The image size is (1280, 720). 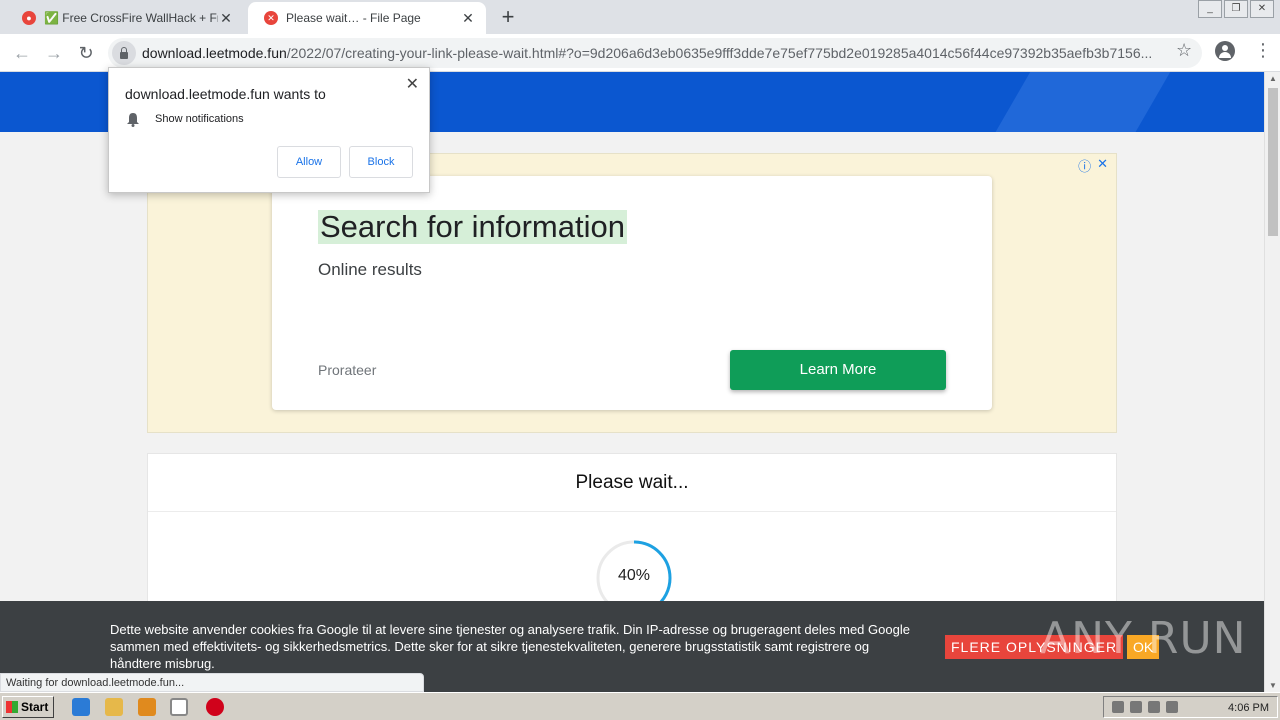 What do you see at coordinates (1080, 102) in the screenshot?
I see `header-decoration` at bounding box center [1080, 102].